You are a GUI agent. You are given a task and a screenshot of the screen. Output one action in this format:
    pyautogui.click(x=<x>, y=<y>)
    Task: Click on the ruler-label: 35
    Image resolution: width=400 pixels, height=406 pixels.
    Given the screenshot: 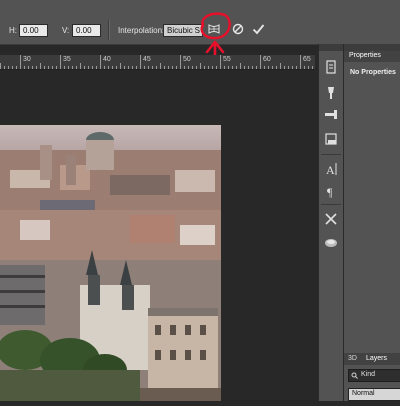 What is the action you would take?
    pyautogui.click(x=67, y=59)
    